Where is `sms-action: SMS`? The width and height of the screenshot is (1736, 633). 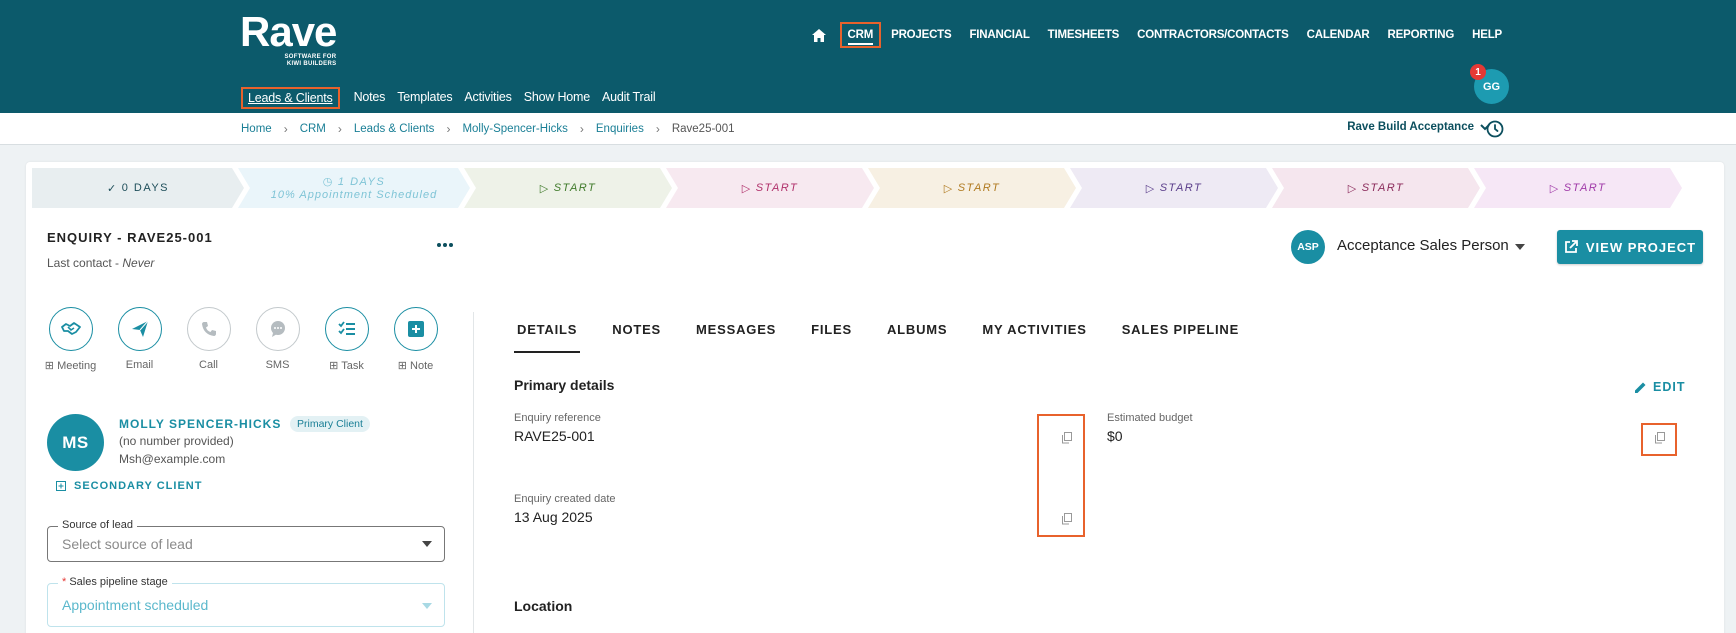
sms-action: SMS is located at coordinates (277, 339).